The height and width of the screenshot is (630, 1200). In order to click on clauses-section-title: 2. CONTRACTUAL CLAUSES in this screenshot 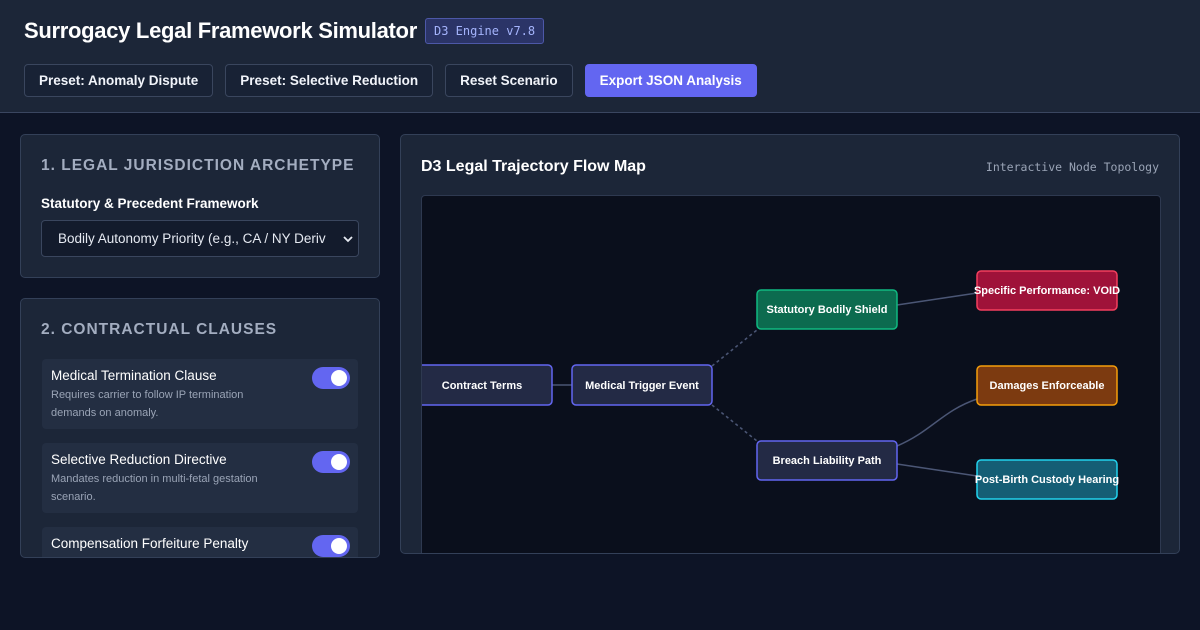, I will do `click(159, 329)`.